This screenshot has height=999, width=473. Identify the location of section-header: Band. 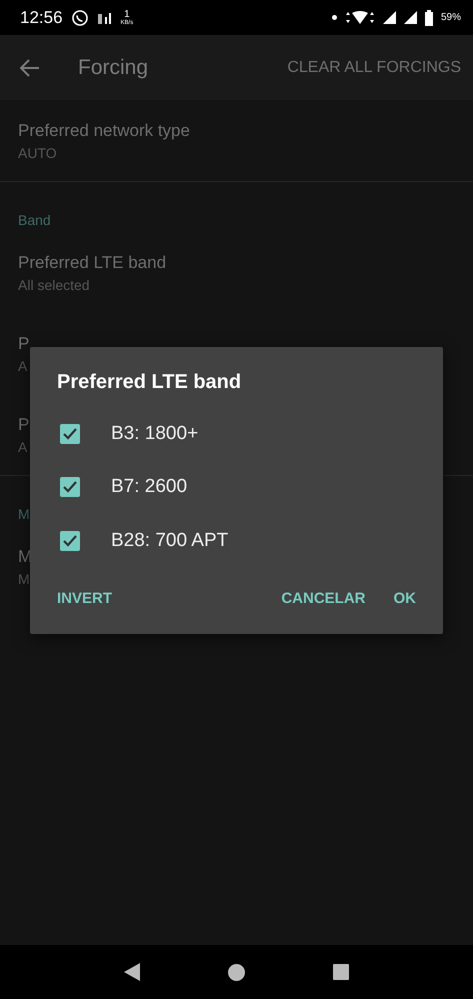
(34, 220).